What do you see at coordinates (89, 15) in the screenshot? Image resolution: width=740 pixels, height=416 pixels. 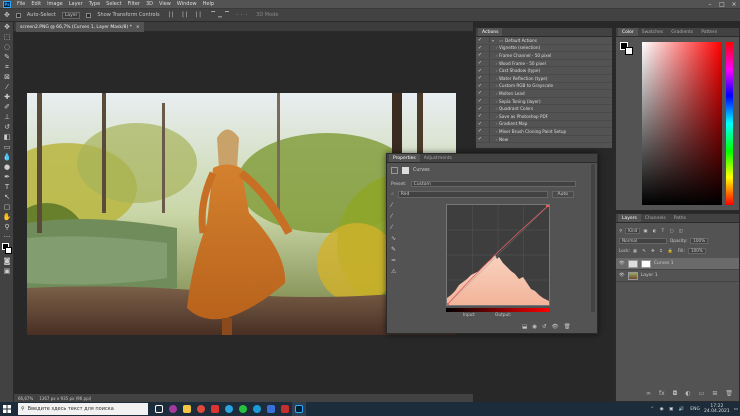 I see `show-transform-checkbox` at bounding box center [89, 15].